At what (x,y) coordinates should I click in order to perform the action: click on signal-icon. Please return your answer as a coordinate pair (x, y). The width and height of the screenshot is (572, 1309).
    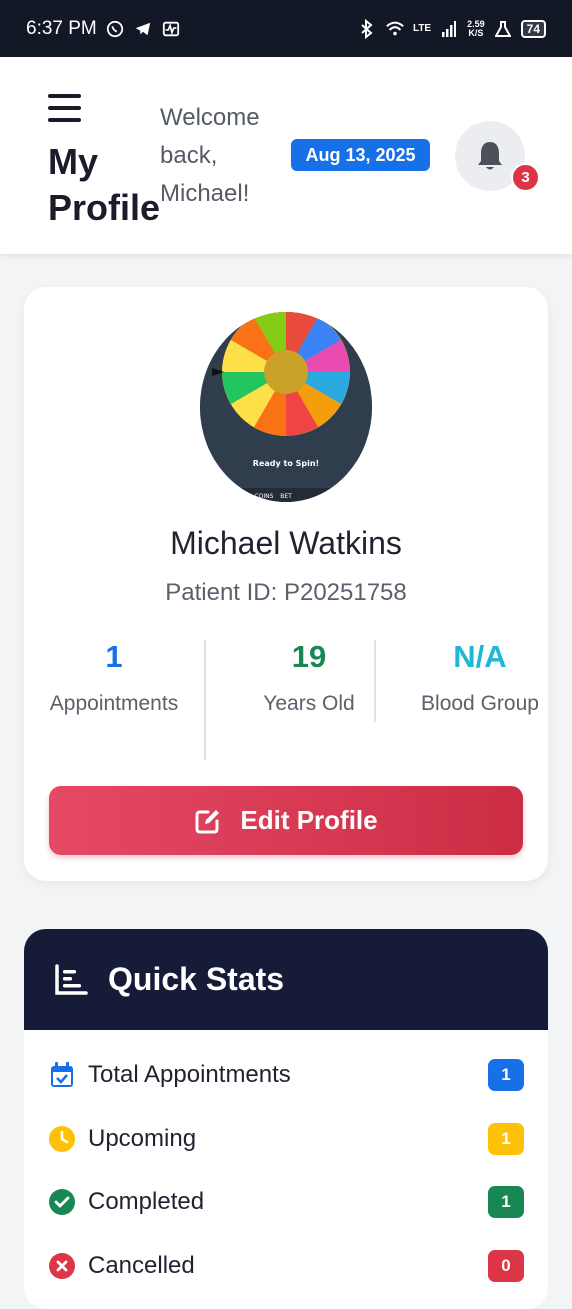
    Looking at the image, I should click on (449, 29).